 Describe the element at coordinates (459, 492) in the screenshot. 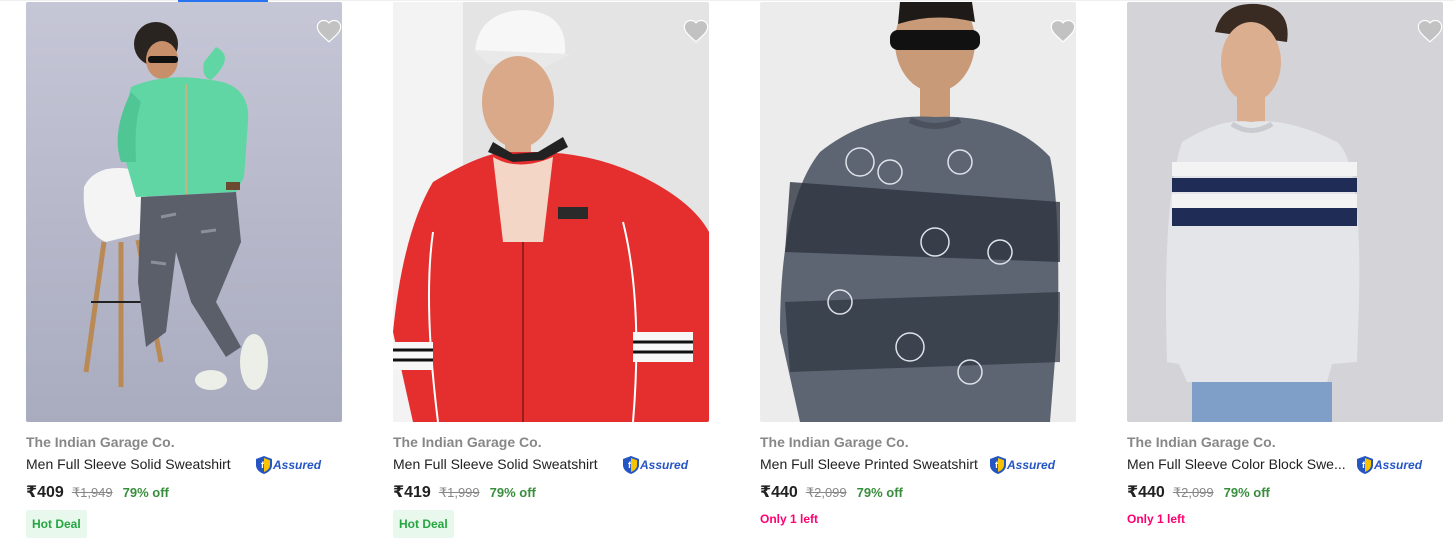

I see `original-price: ₹1,999` at that location.